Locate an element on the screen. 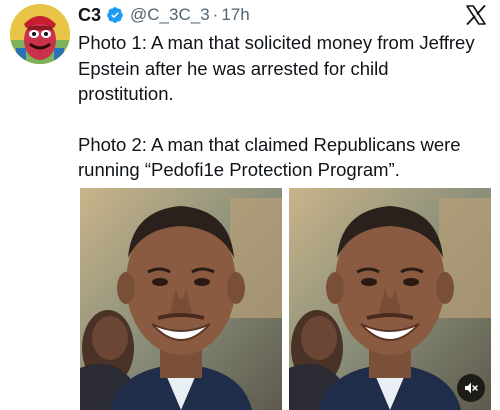 The height and width of the screenshot is (410, 500). verified-badge-icon is located at coordinates (115, 15).